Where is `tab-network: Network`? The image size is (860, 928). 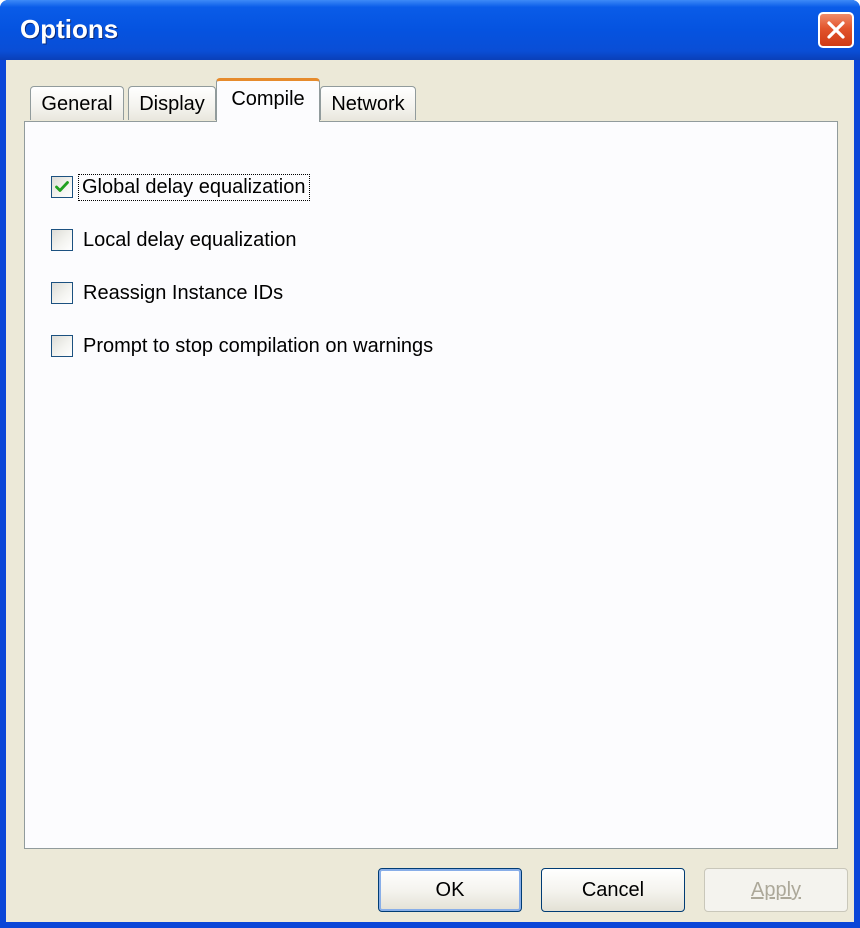 tab-network: Network is located at coordinates (368, 103).